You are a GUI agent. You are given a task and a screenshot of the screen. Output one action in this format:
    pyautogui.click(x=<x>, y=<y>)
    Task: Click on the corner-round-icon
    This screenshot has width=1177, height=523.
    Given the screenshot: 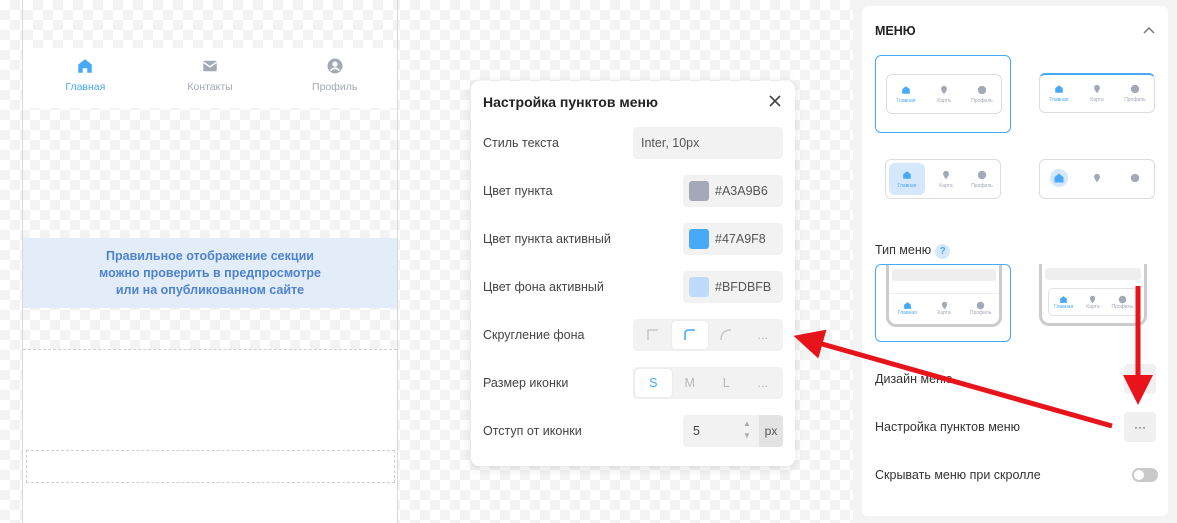 What is the action you would take?
    pyautogui.click(x=726, y=335)
    